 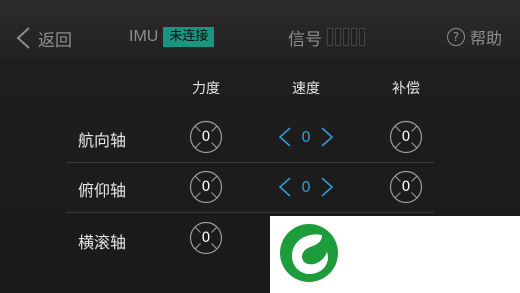 I want to click on roll-force-knob: 0, so click(x=206, y=238).